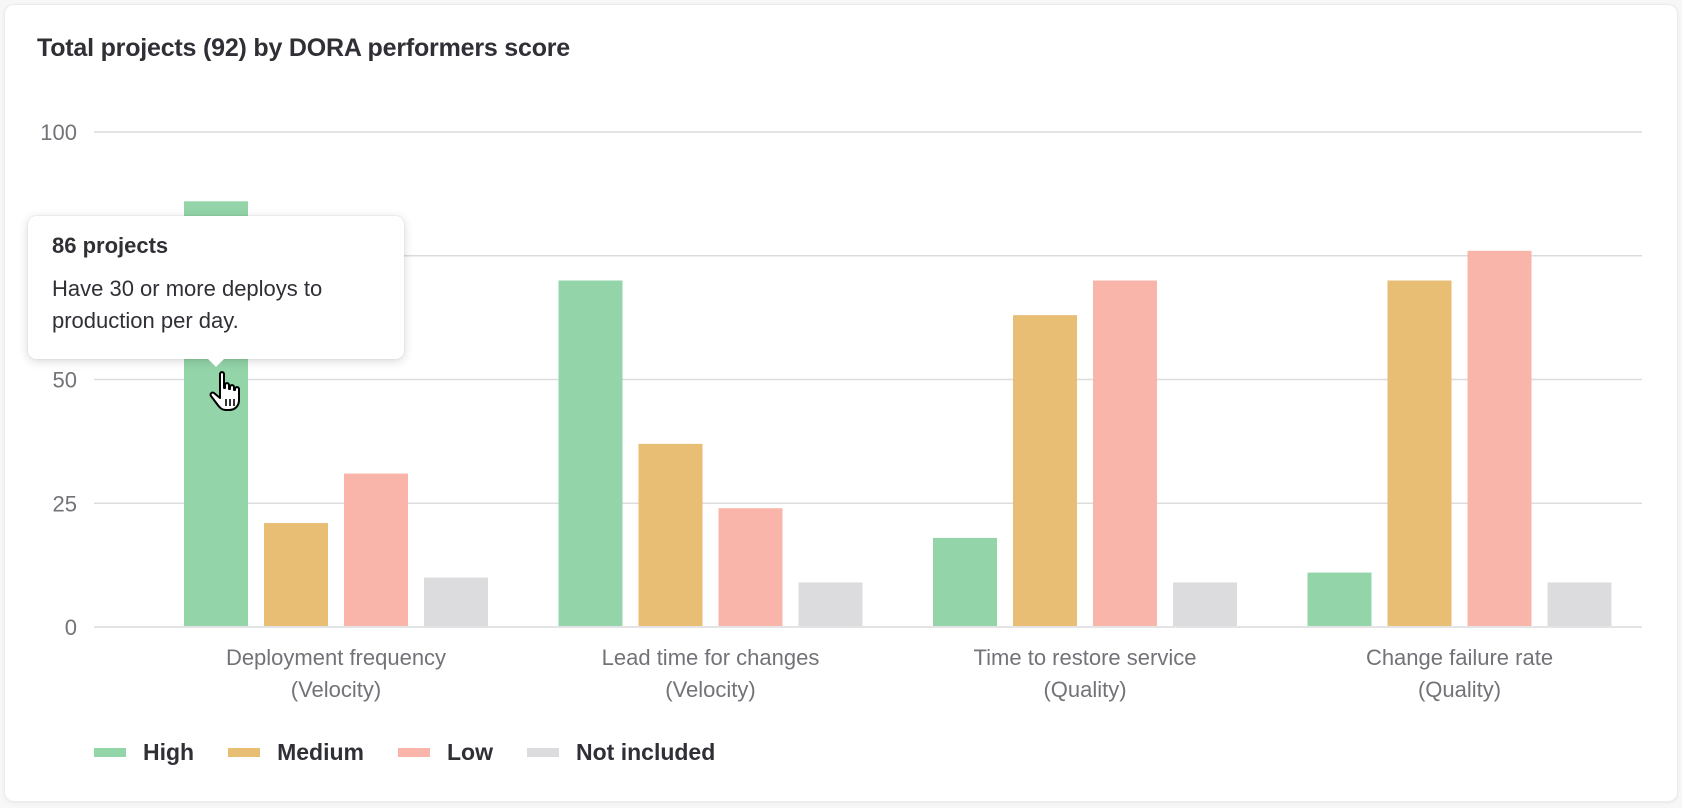 The image size is (1682, 808). I want to click on legend-swatch-low, so click(414, 752).